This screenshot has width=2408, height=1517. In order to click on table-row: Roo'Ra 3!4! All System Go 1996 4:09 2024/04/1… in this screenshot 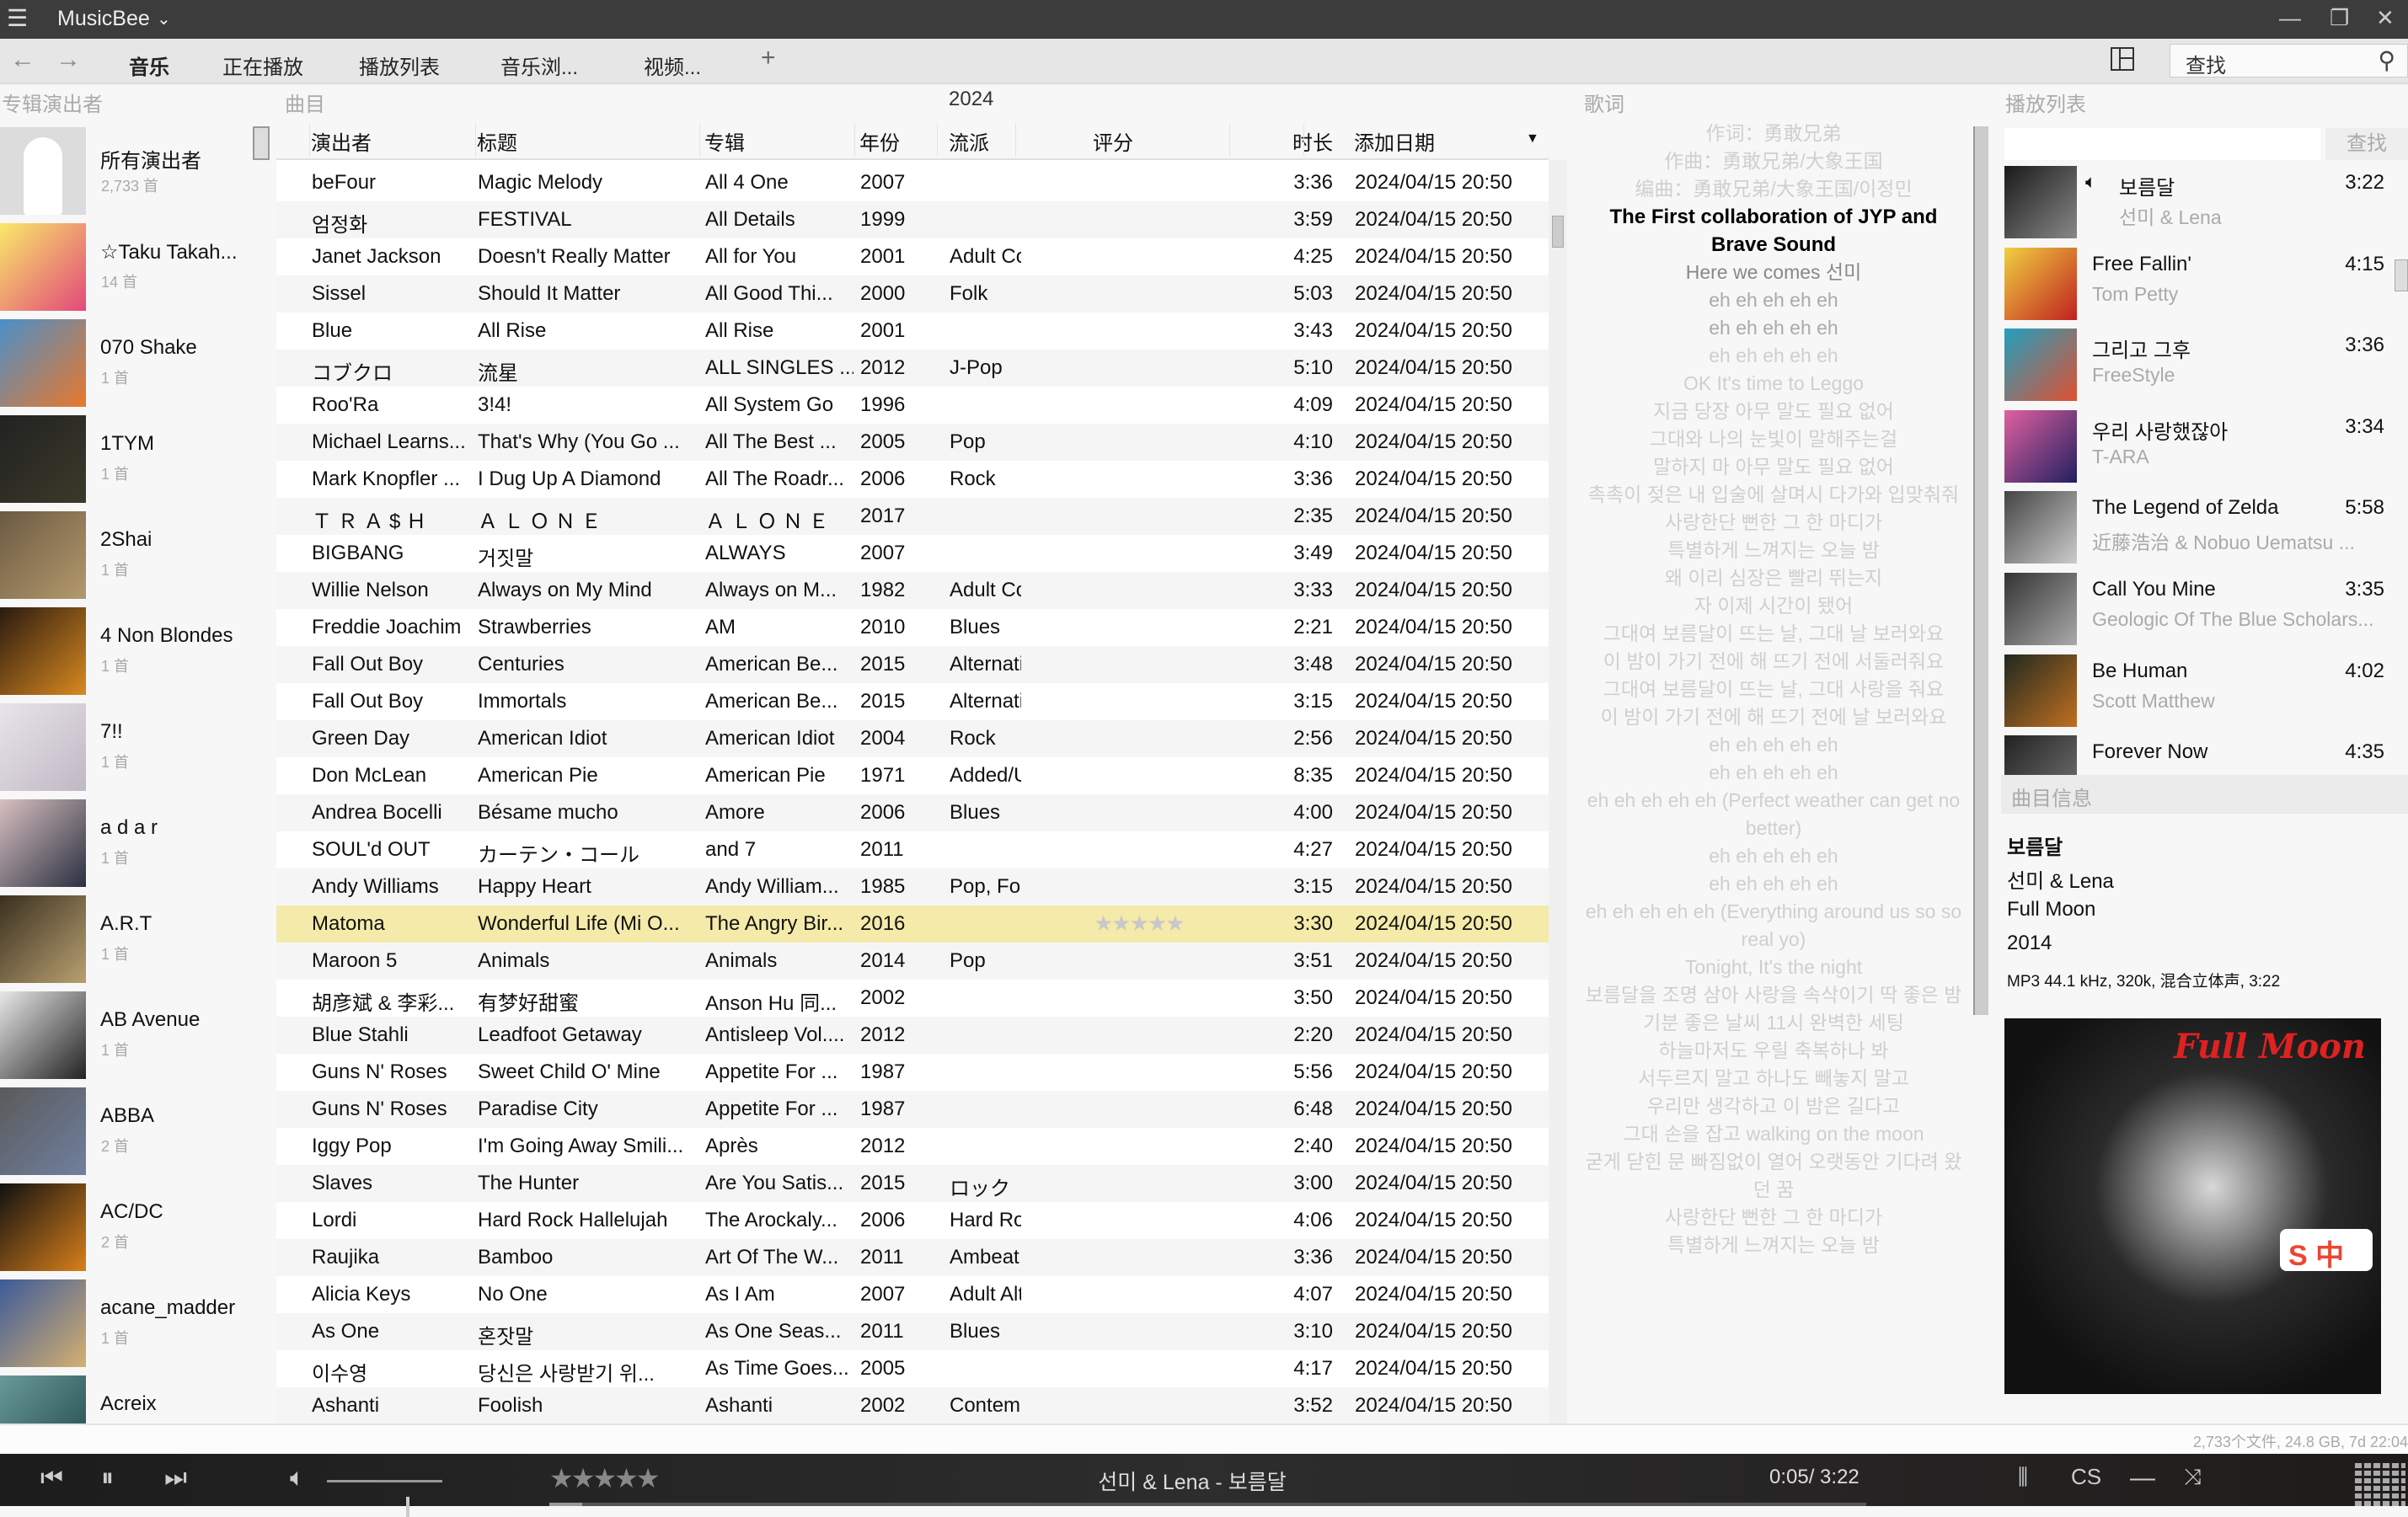, I will do `click(912, 405)`.